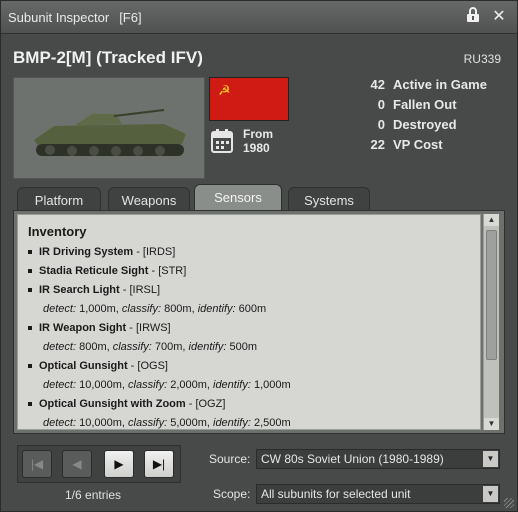 The image size is (518, 512). Describe the element at coordinates (79, 290) in the screenshot. I see `sensor-name: IR Search Light` at that location.